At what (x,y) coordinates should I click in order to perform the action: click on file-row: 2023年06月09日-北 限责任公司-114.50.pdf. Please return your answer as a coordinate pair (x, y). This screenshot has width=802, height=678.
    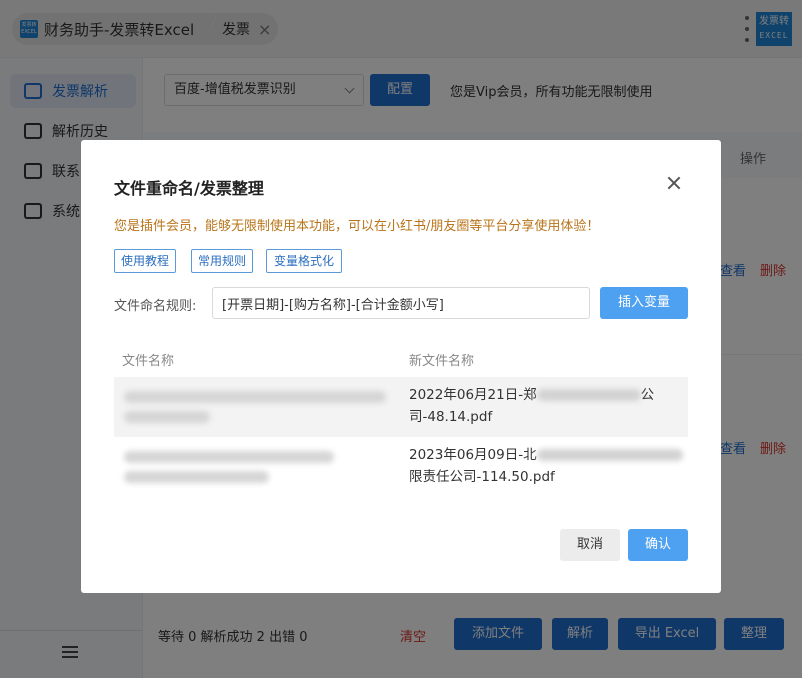
    Looking at the image, I should click on (401, 467).